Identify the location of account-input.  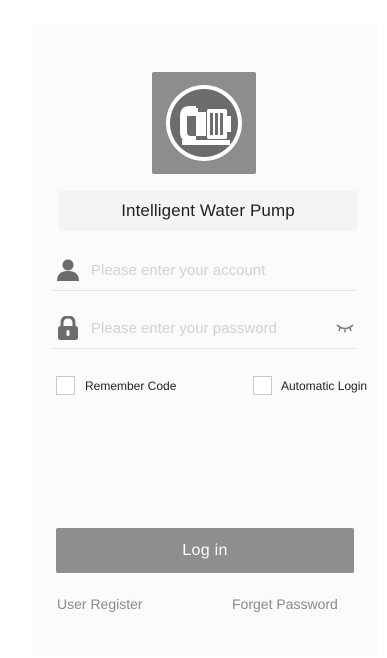
(201, 270).